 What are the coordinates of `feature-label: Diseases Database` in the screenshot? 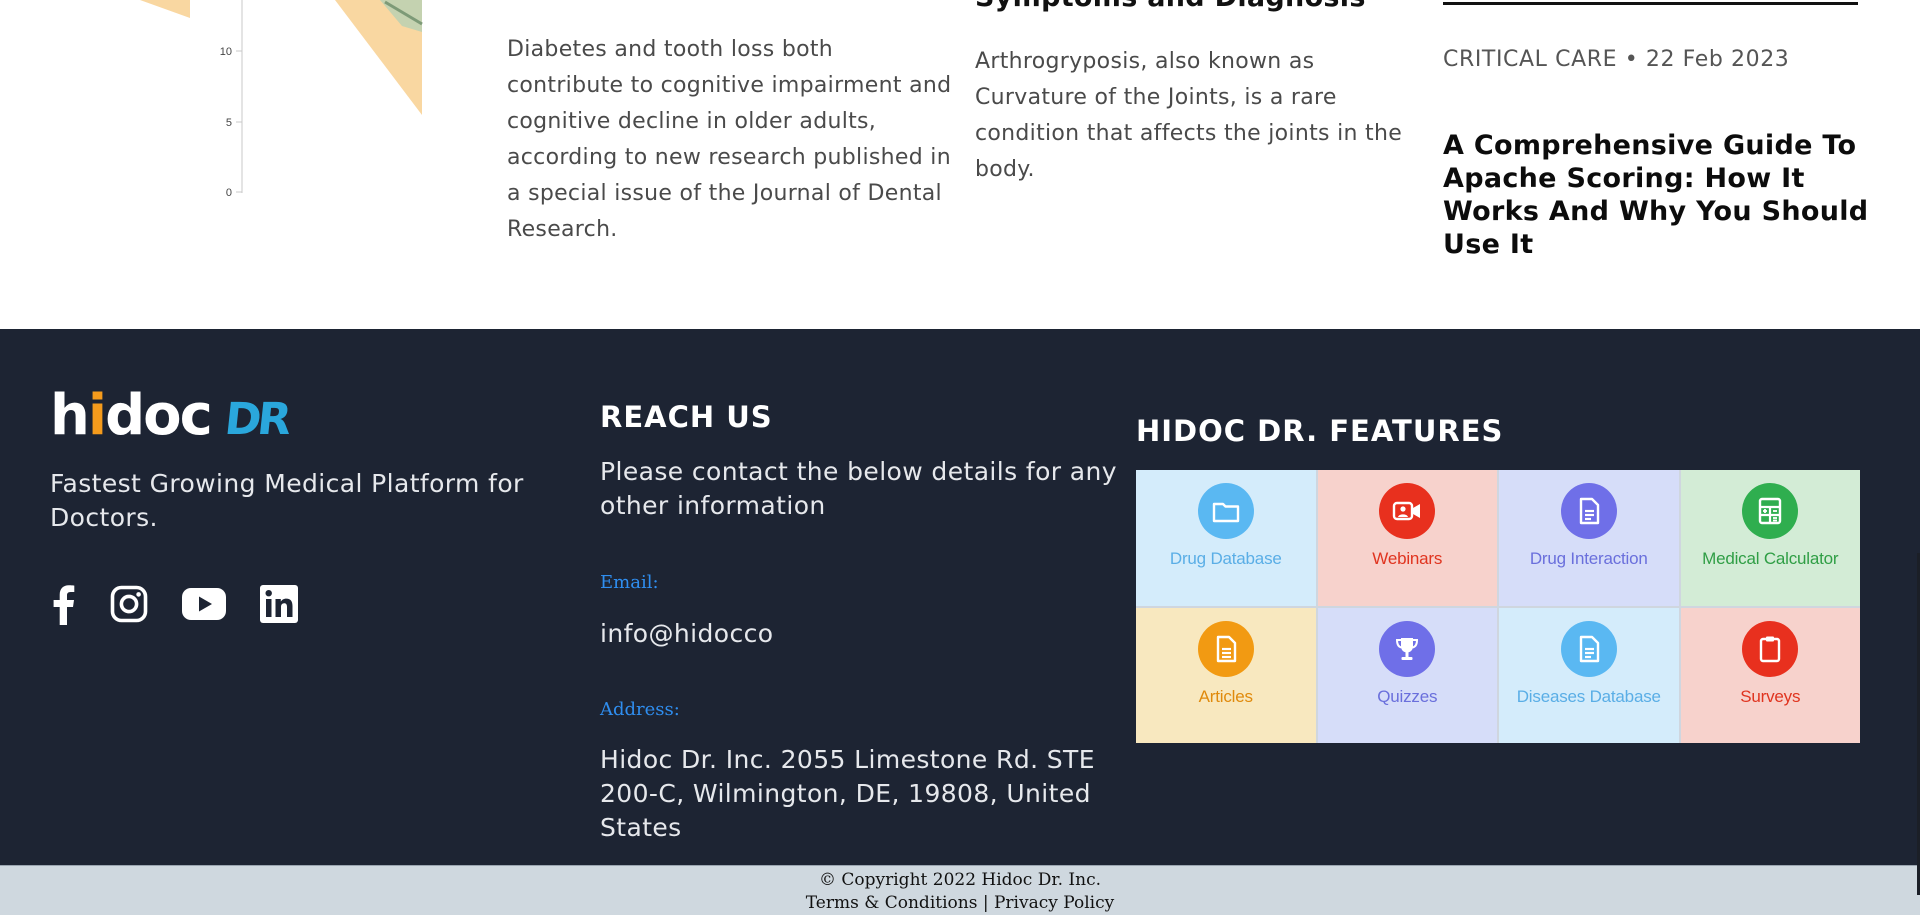 It's located at (1588, 696).